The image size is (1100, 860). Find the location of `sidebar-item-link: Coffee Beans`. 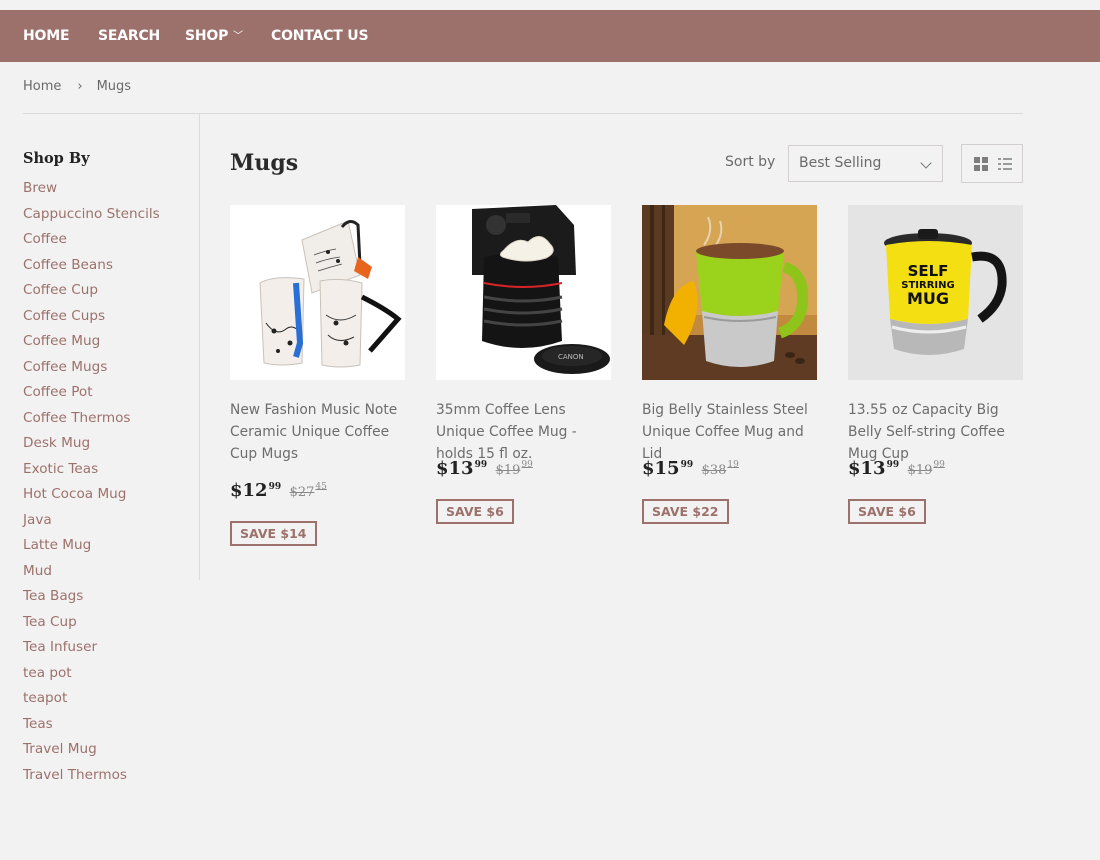

sidebar-item-link: Coffee Beans is located at coordinates (68, 265).